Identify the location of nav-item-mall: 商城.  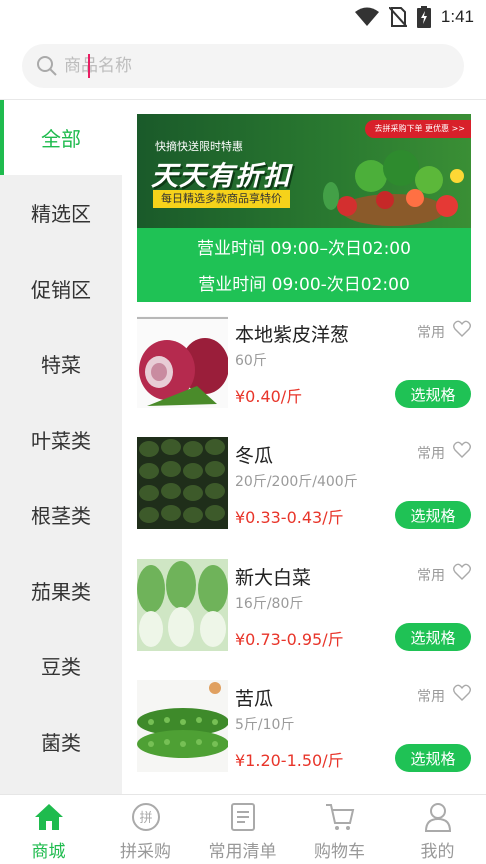
(48, 829).